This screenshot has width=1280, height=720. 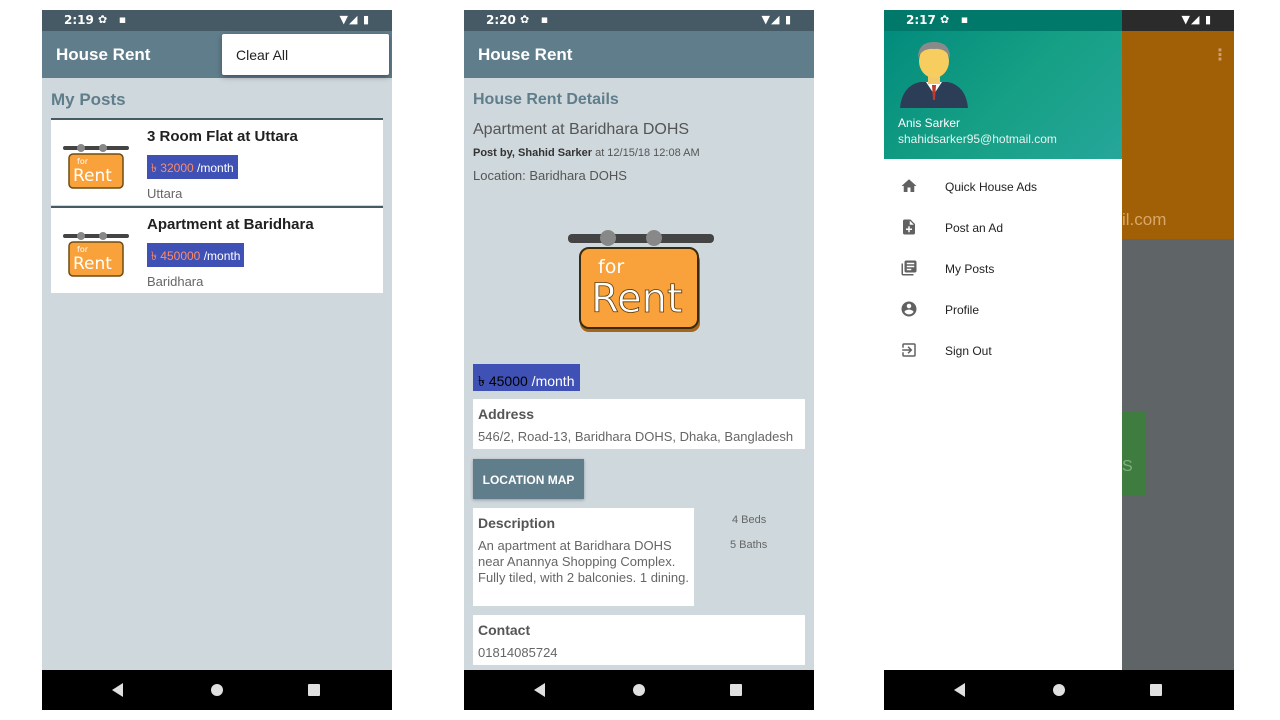 What do you see at coordinates (749, 520) in the screenshot?
I see `beds-count: 4 Beds` at bounding box center [749, 520].